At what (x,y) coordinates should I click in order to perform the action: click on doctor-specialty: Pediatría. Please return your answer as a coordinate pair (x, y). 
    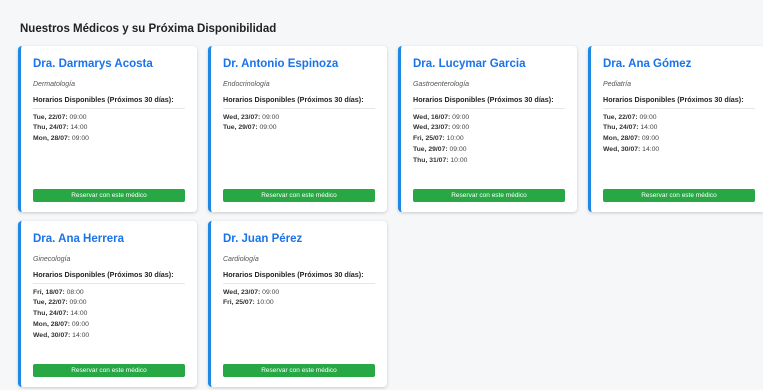
    Looking at the image, I should click on (617, 84).